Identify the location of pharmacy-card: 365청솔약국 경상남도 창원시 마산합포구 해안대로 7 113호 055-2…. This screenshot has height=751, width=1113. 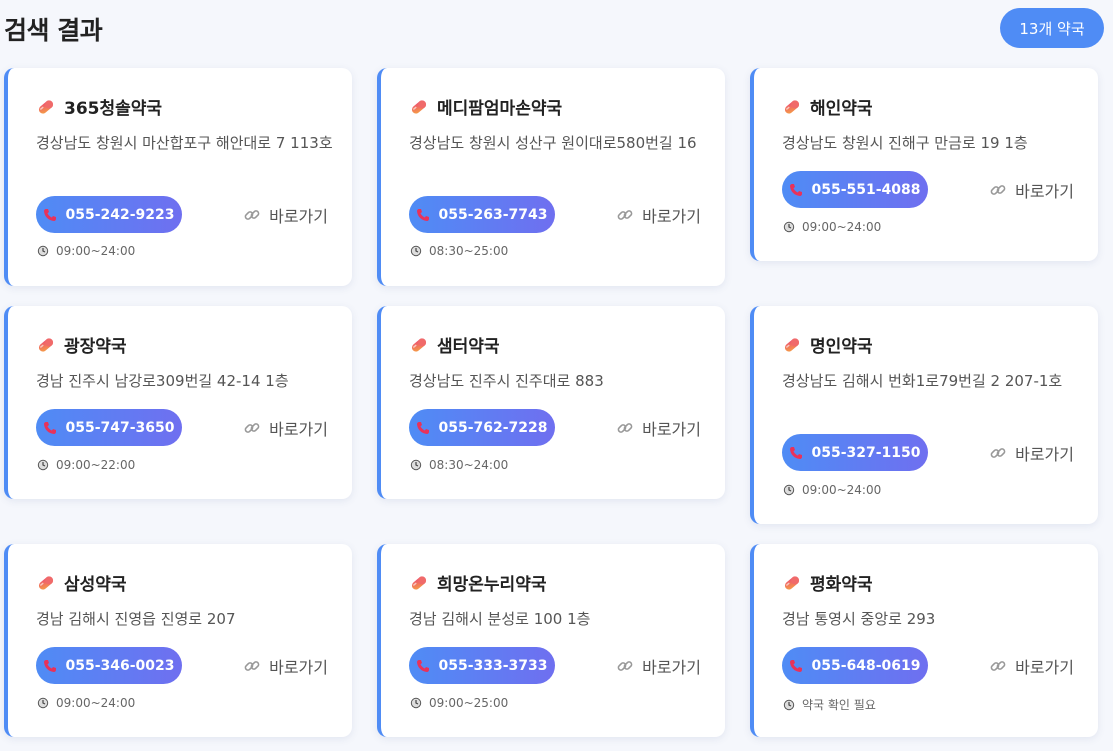
(178, 177).